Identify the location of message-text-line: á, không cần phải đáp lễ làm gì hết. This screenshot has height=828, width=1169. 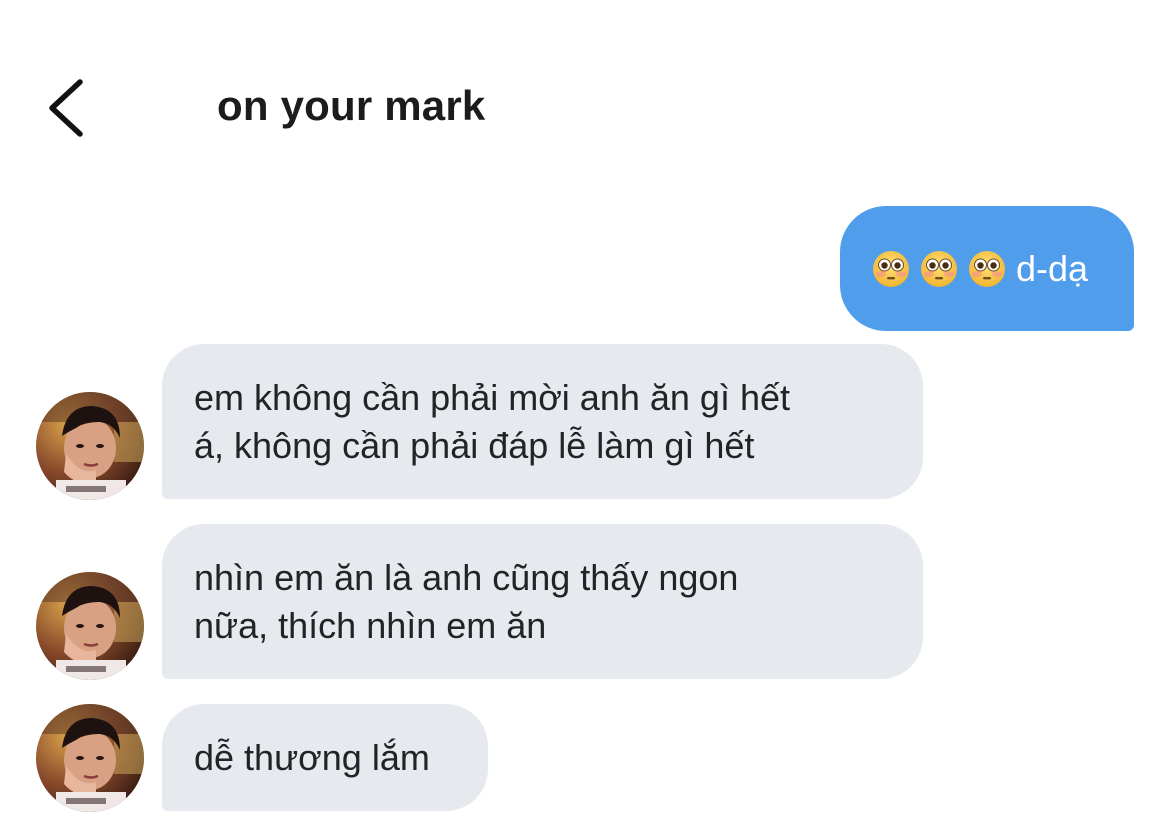
(474, 445).